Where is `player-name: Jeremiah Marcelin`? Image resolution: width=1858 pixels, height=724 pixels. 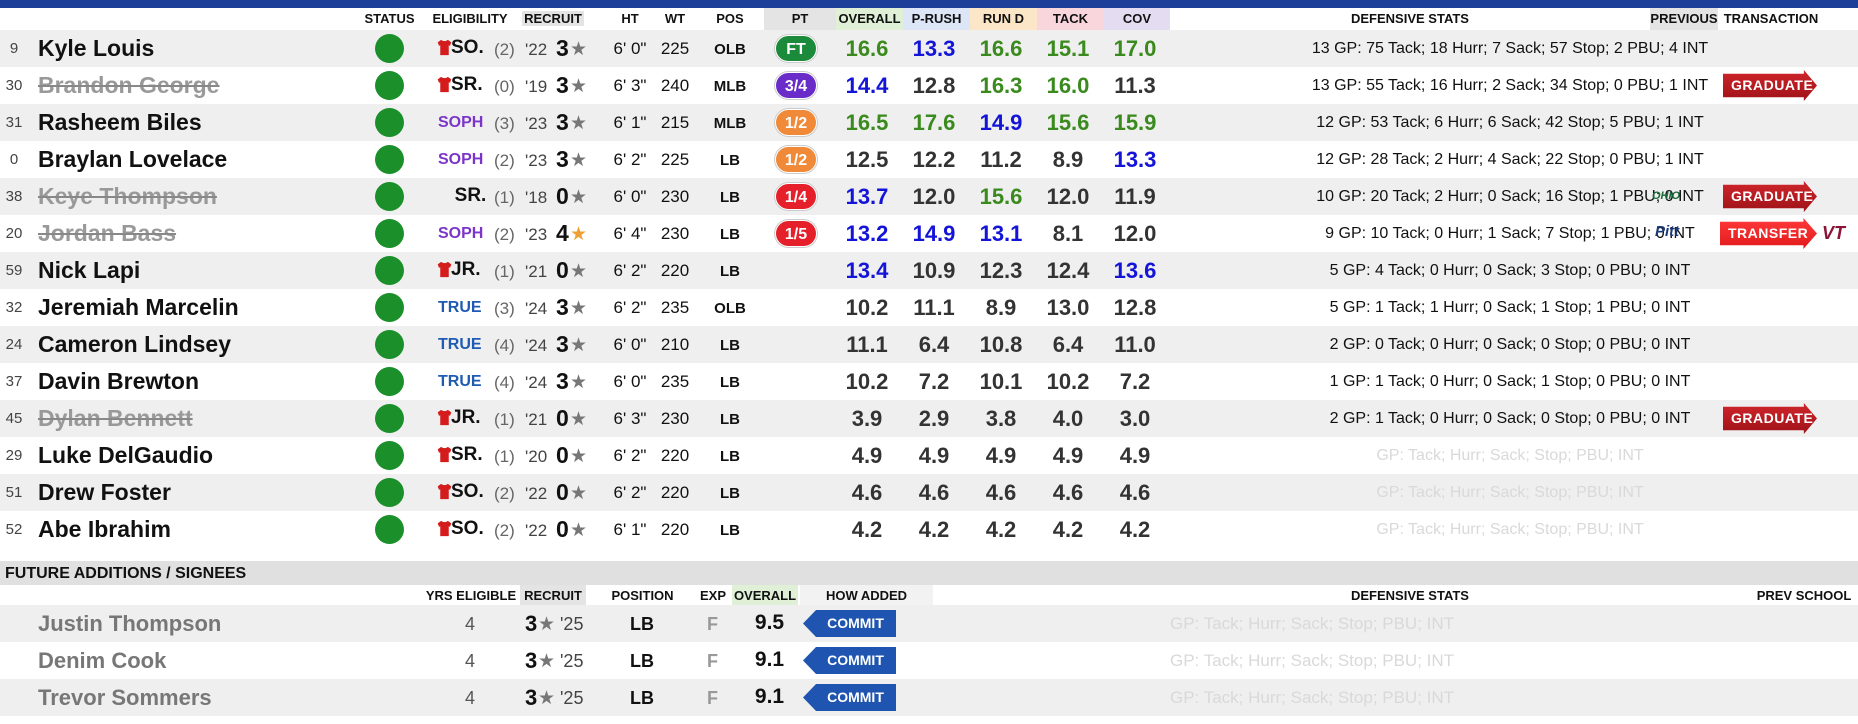
player-name: Jeremiah Marcelin is located at coordinates (138, 307).